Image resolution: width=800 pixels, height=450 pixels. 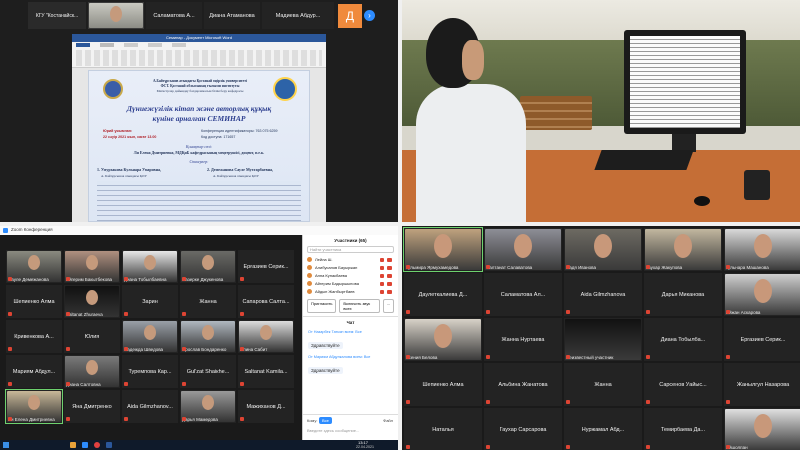 I want to click on participant-row: Айгерим Бадыршынова, so click(x=350, y=284).